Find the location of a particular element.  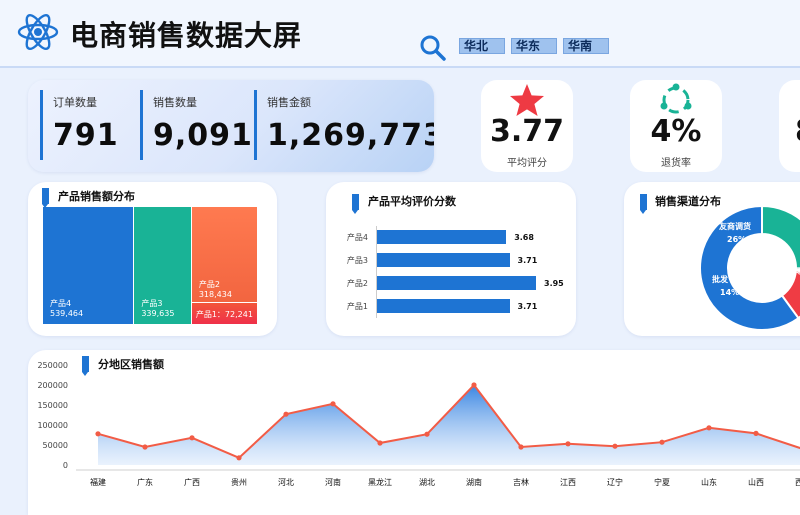

y-tick-label: 200000 is located at coordinates (52, 385).